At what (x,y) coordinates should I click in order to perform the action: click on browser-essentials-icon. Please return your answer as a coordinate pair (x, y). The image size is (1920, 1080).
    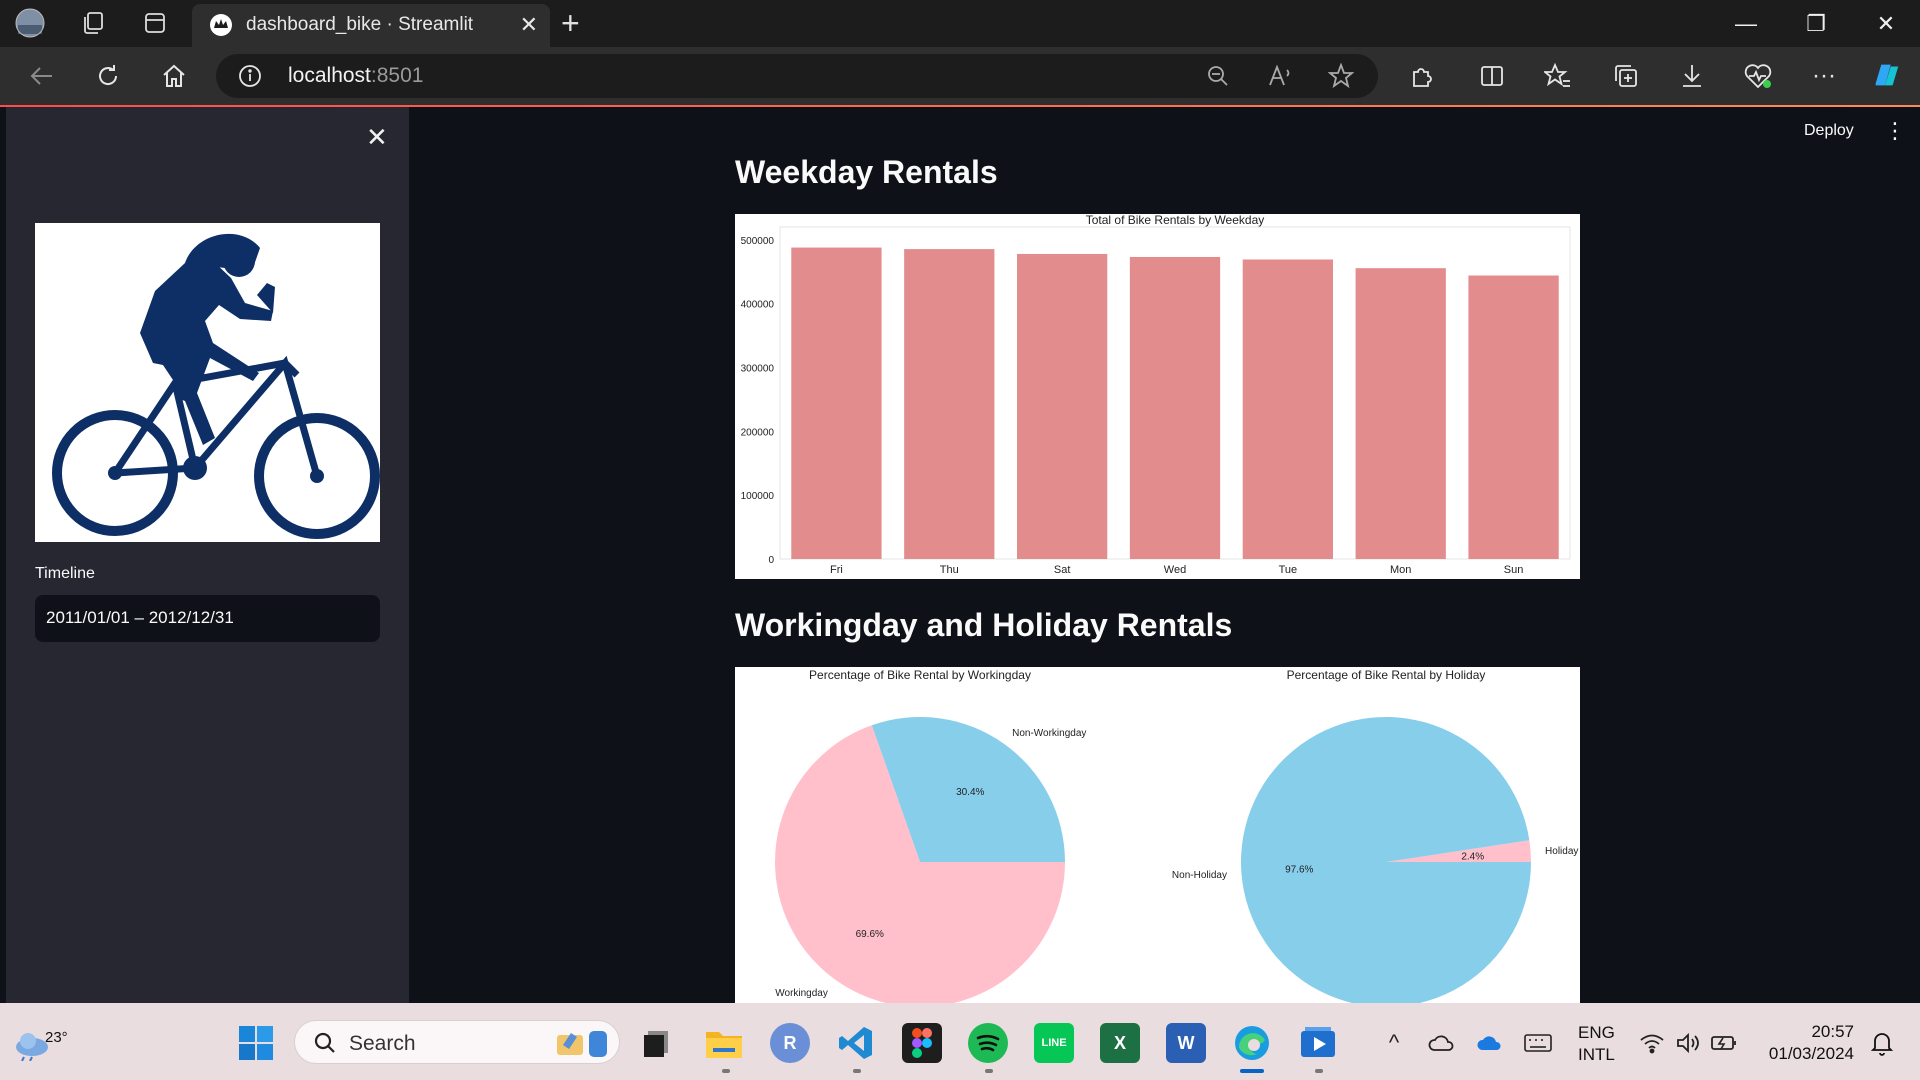
    Looking at the image, I should click on (1758, 76).